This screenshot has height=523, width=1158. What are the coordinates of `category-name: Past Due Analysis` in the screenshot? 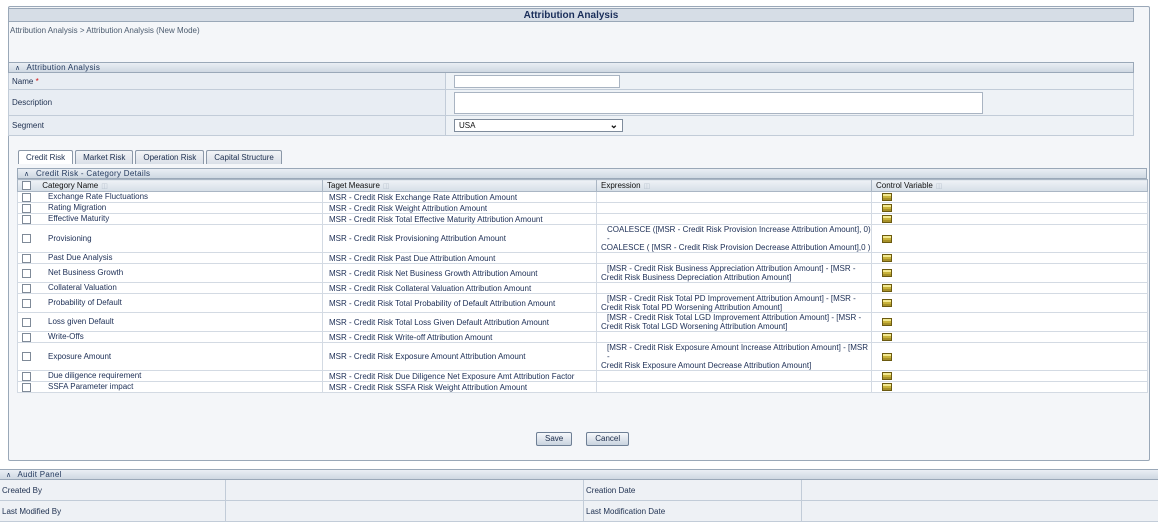 It's located at (80, 258).